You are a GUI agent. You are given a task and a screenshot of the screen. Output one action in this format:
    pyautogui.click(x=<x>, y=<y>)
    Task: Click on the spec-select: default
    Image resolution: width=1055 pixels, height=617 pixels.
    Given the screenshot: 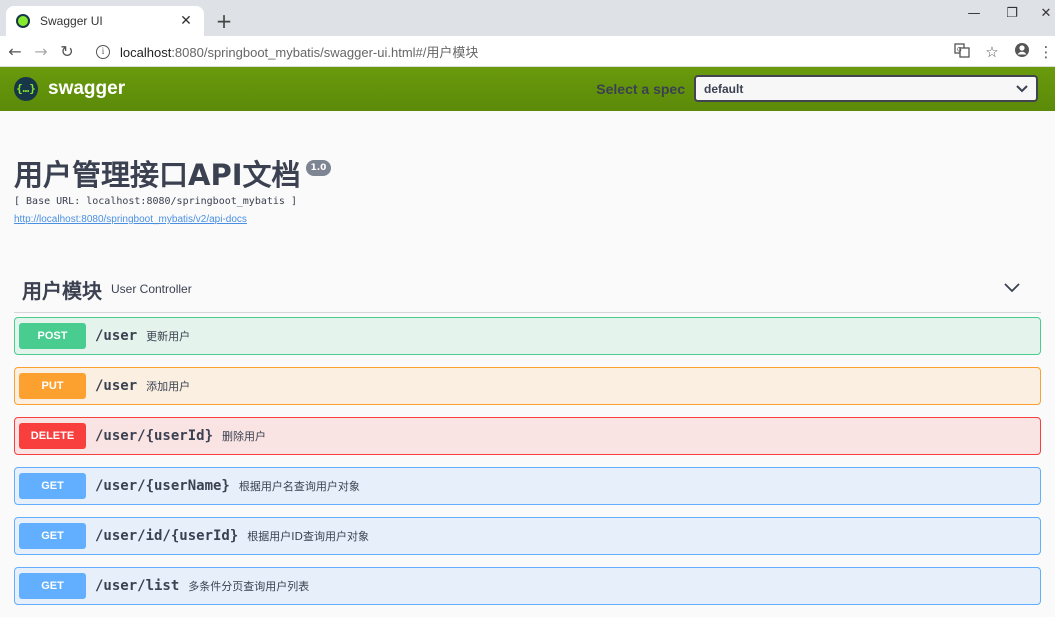 What is the action you would take?
    pyautogui.click(x=866, y=88)
    